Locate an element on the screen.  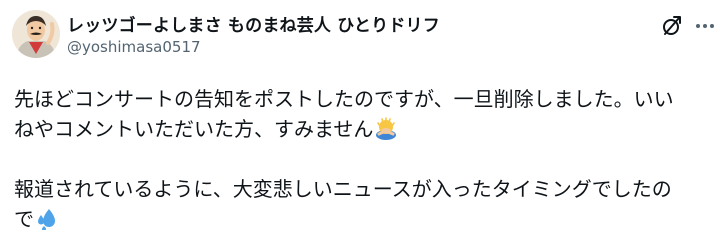
post-text: で is located at coordinates (24, 219).